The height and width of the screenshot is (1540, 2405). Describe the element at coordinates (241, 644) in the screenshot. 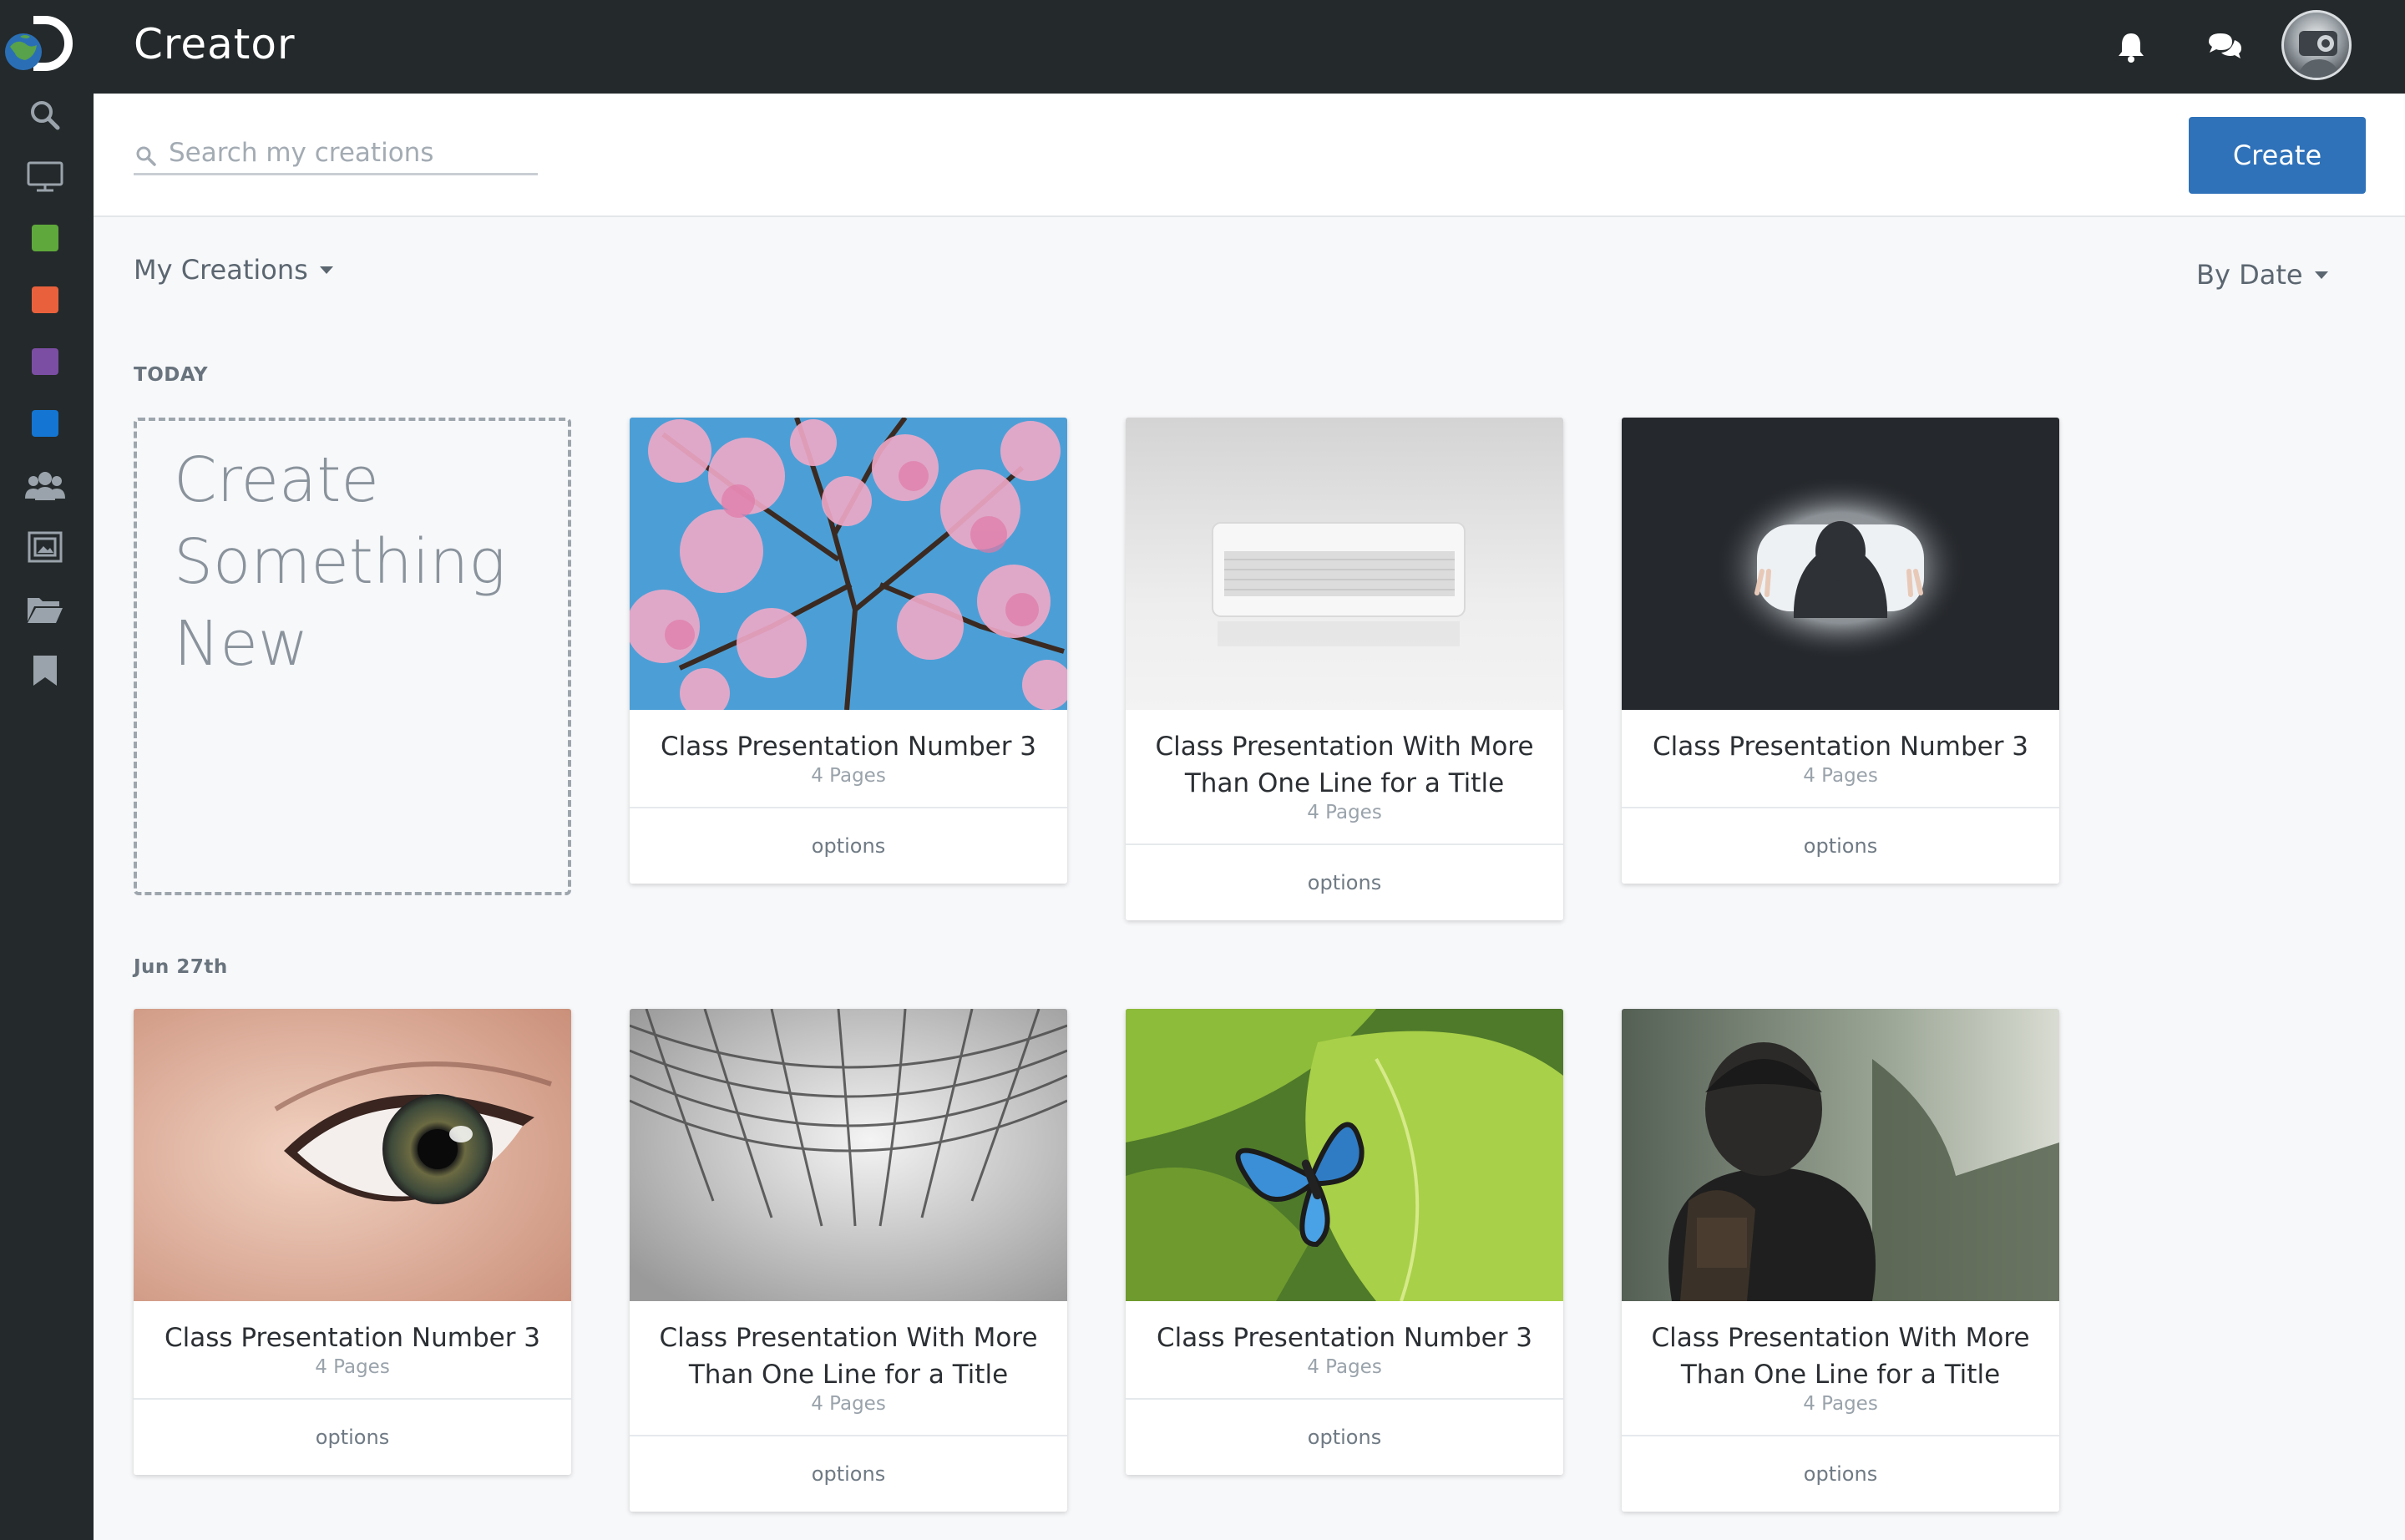

I see `create-new-line: New` at that location.